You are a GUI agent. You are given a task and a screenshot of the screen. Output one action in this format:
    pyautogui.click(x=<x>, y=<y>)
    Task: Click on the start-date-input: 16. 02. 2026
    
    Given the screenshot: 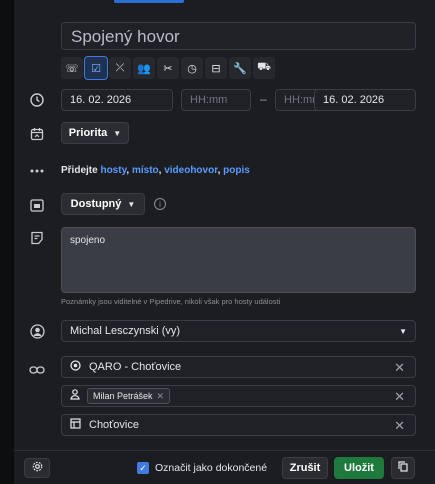 What is the action you would take?
    pyautogui.click(x=117, y=100)
    